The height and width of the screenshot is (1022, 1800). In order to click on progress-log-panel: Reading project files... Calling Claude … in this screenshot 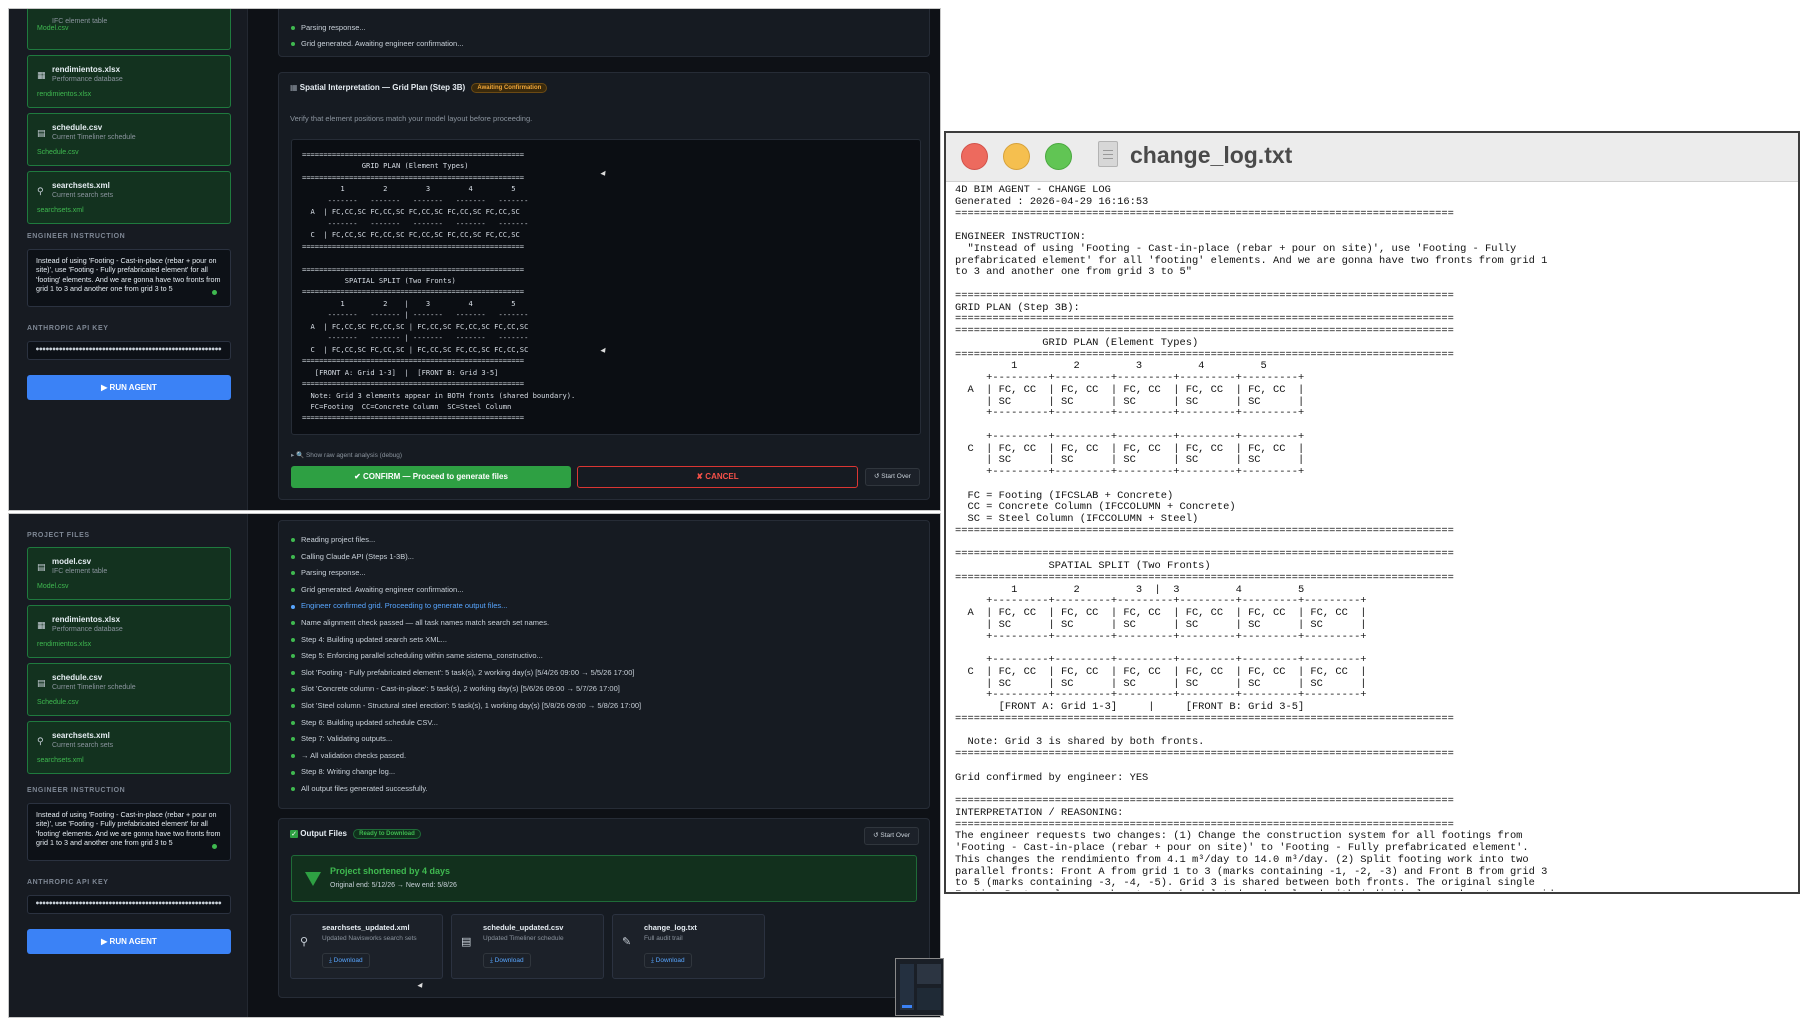, I will do `click(604, 664)`.